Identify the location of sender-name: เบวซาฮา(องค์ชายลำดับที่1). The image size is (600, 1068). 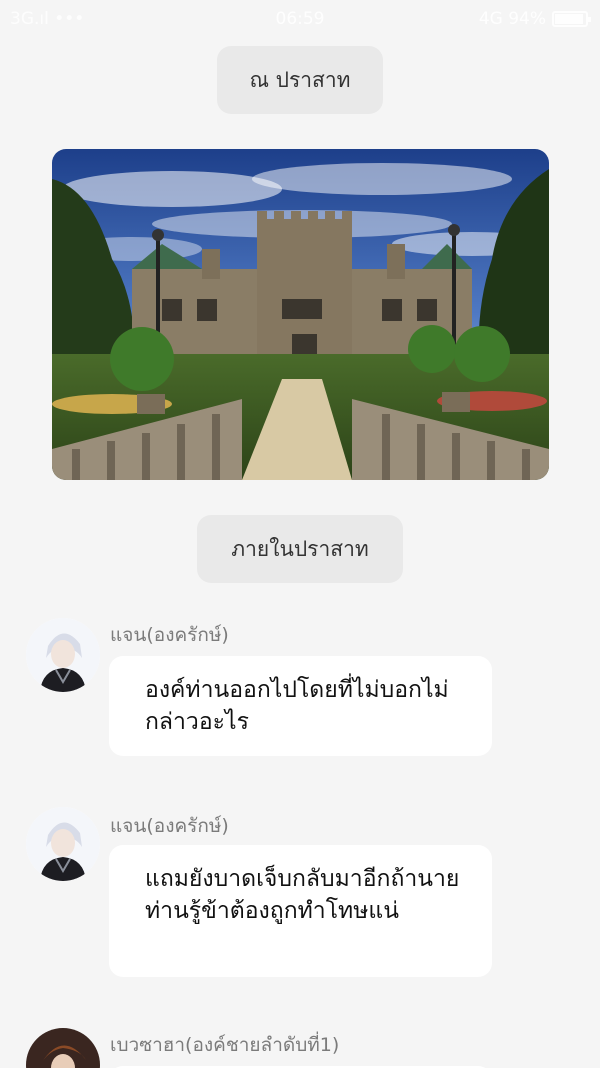
(225, 1045).